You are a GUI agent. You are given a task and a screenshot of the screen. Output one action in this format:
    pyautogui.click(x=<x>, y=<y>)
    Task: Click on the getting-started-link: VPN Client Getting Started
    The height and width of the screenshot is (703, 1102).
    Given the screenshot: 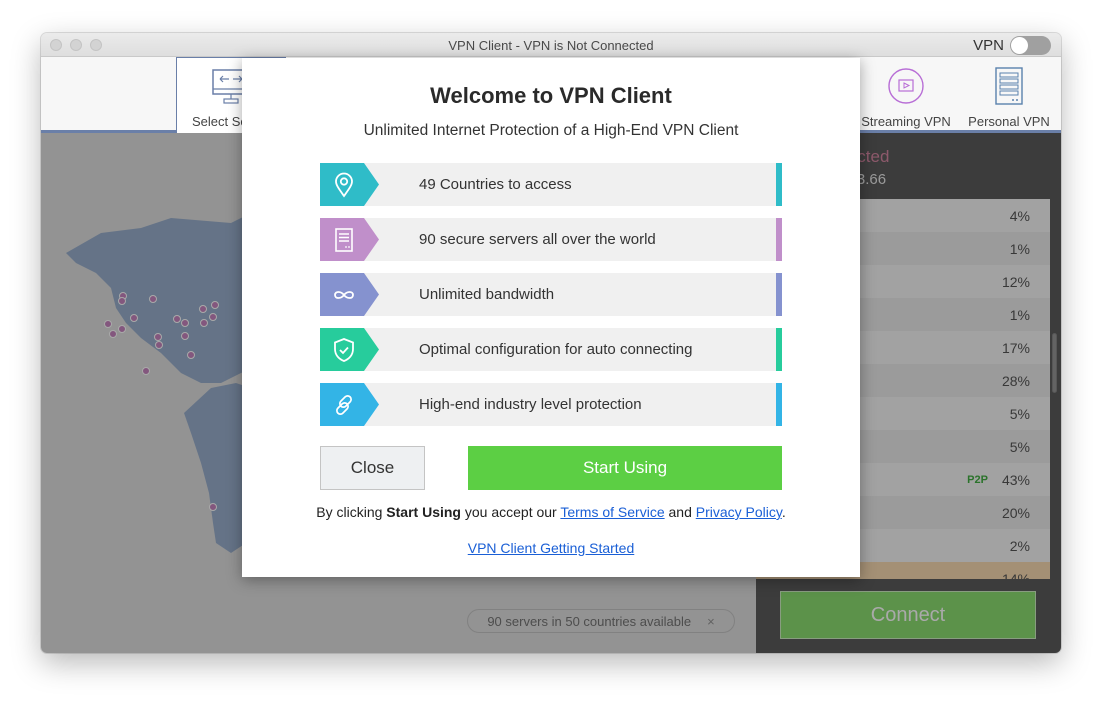 What is the action you would take?
    pyautogui.click(x=551, y=548)
    